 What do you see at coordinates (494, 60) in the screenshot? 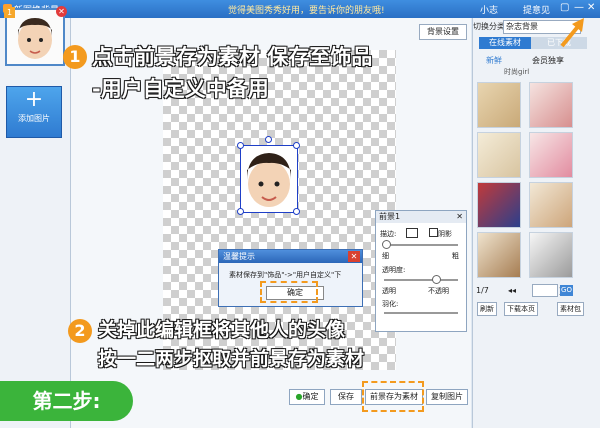
I see `subtab-new: 新鲜` at bounding box center [494, 60].